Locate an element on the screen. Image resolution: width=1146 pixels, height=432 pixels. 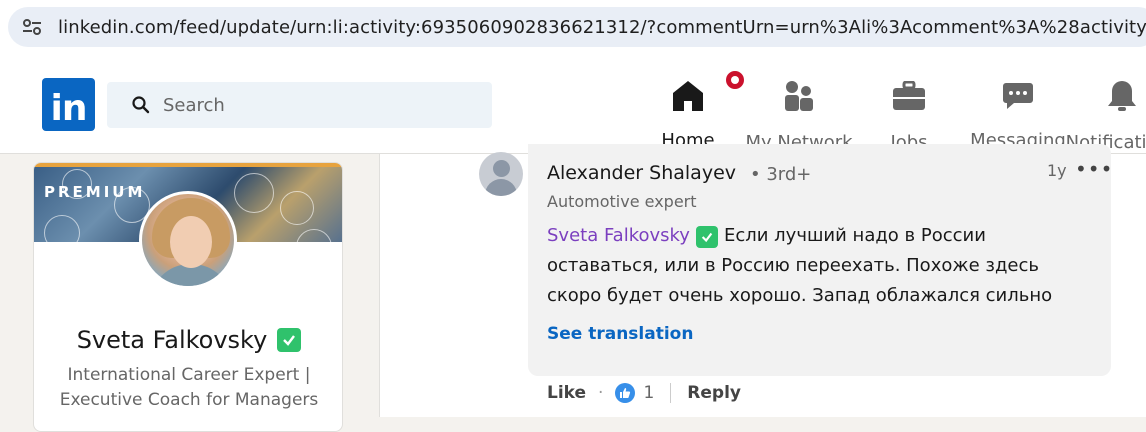
nav-home: Home is located at coordinates (689, 111).